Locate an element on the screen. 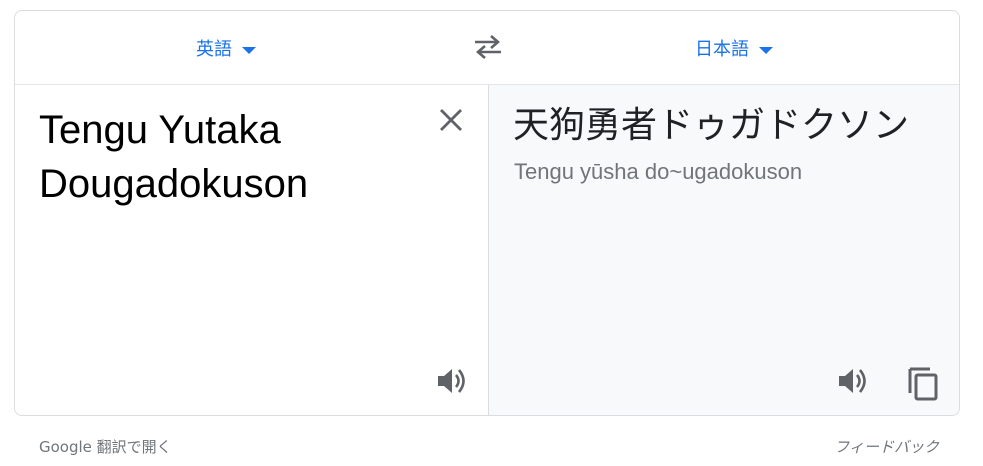 The width and height of the screenshot is (983, 466). transliteration-text: Tengu yūsha do~ugadokuson is located at coordinates (658, 171).